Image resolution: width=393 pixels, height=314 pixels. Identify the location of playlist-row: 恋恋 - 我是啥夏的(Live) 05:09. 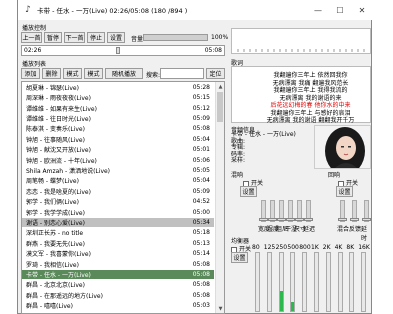
(118, 191).